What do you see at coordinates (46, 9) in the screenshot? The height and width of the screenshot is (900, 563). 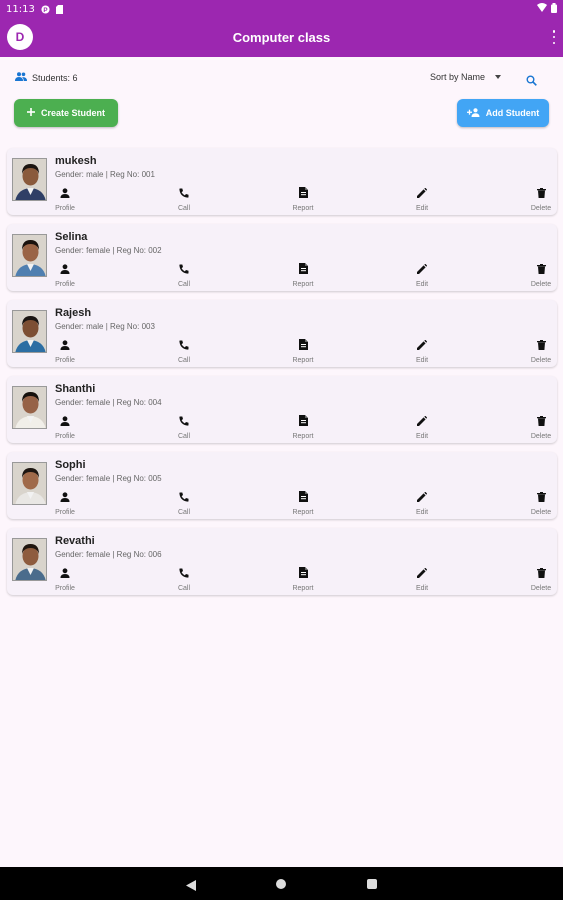 I see `notification-icon: P` at bounding box center [46, 9].